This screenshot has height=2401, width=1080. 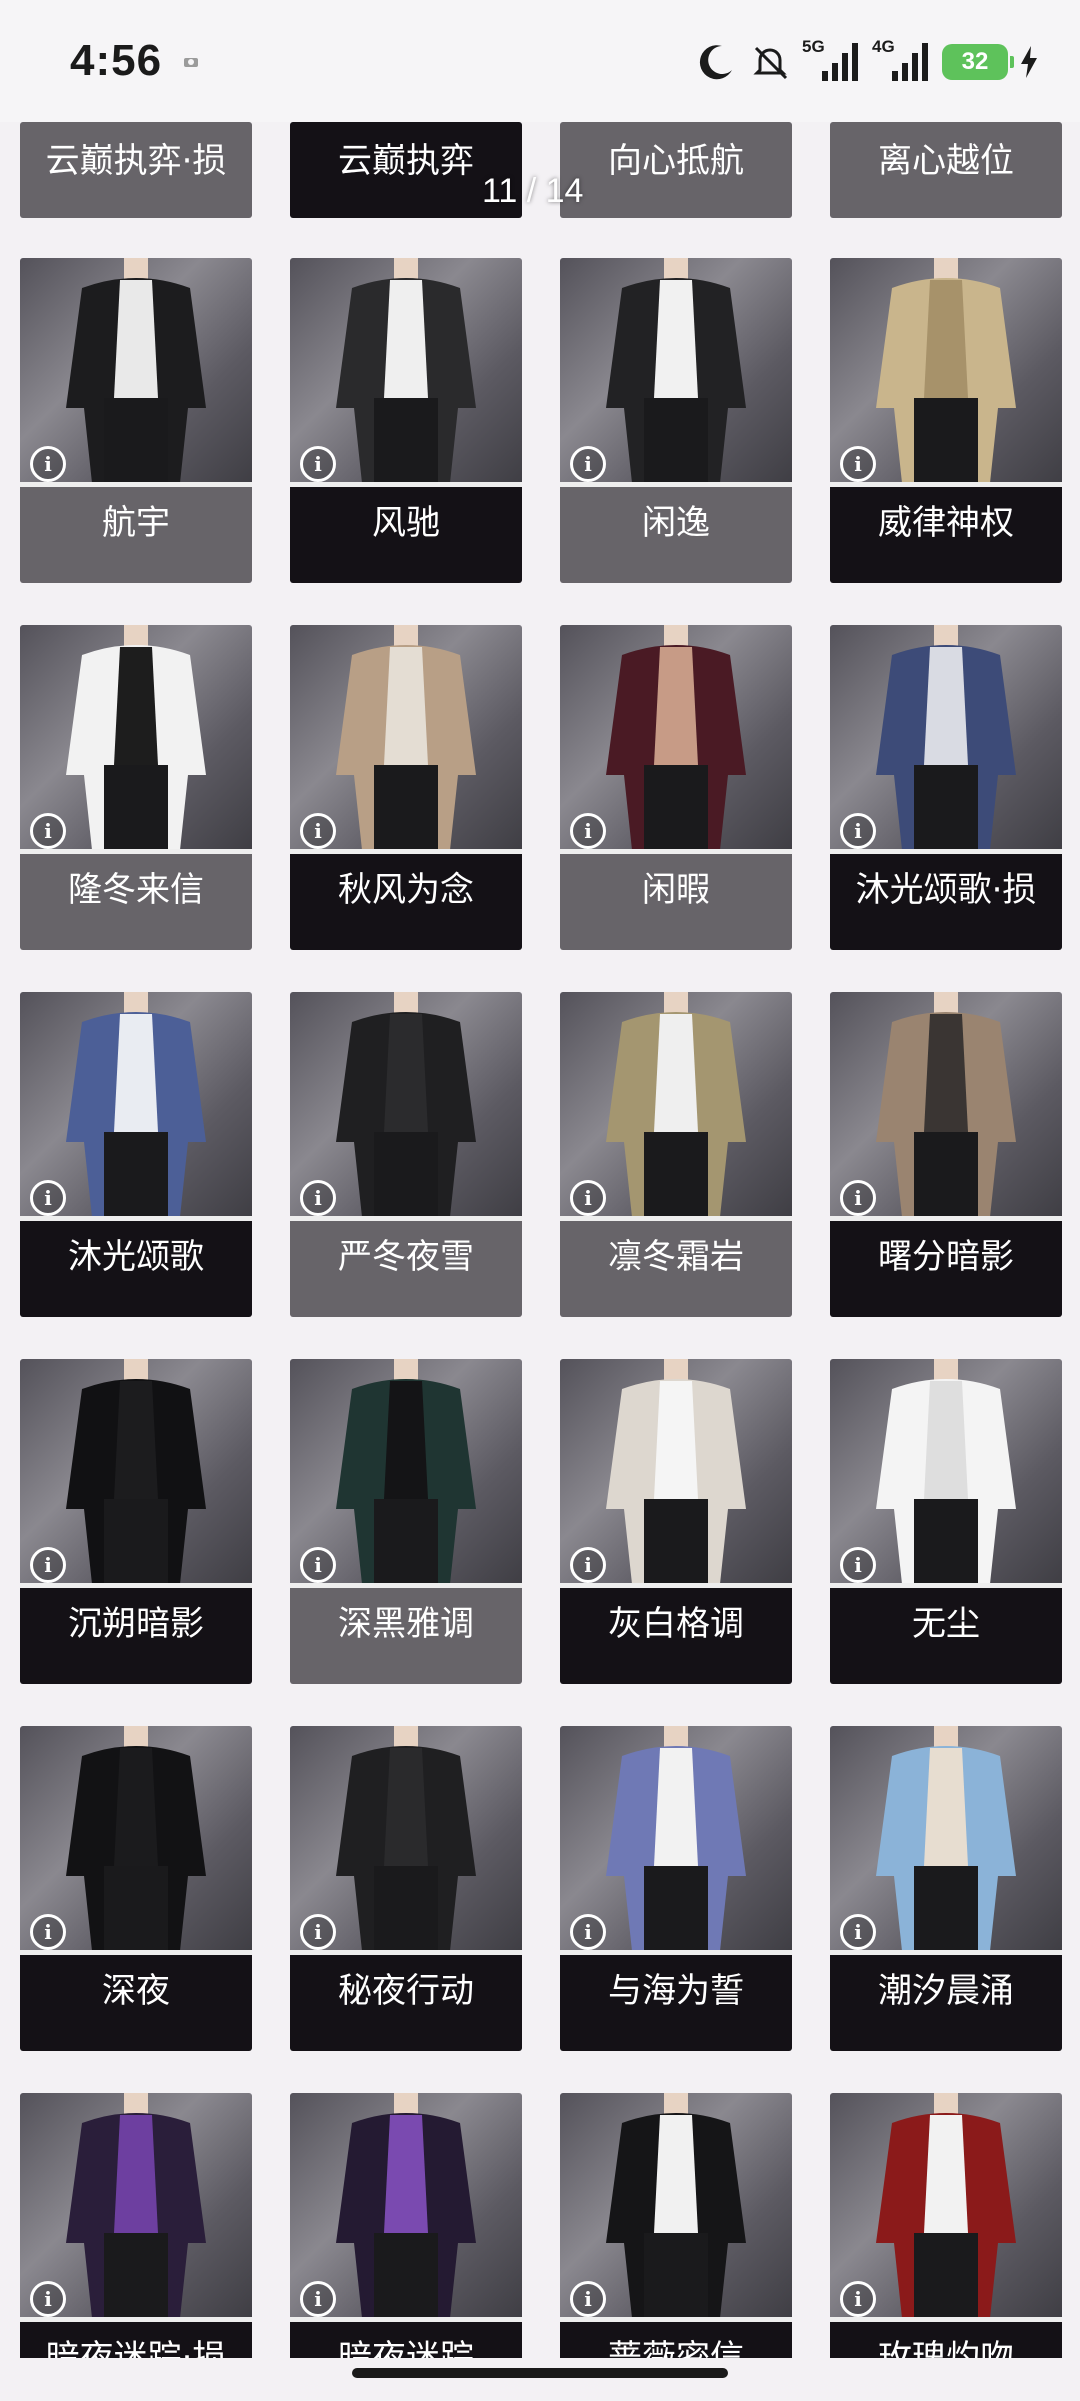 What do you see at coordinates (676, 2225) in the screenshot?
I see `outfit-card: i 蔷薇密信` at bounding box center [676, 2225].